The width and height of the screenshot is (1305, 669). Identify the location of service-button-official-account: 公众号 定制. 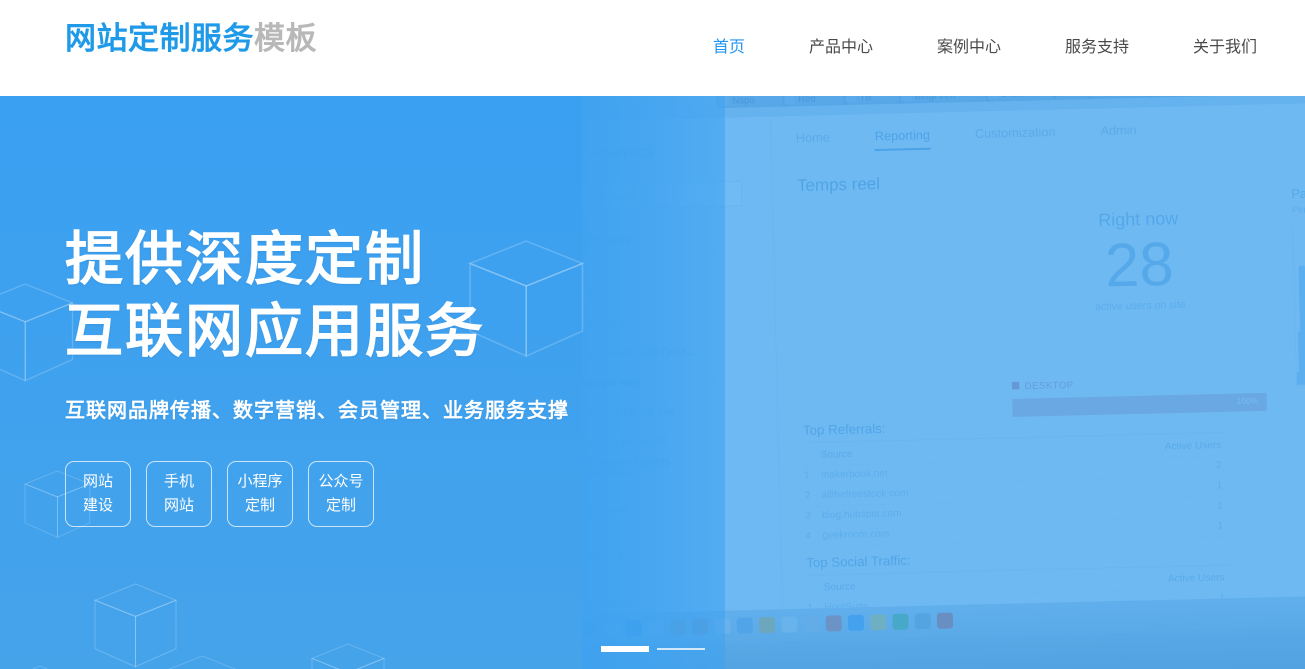
(341, 494).